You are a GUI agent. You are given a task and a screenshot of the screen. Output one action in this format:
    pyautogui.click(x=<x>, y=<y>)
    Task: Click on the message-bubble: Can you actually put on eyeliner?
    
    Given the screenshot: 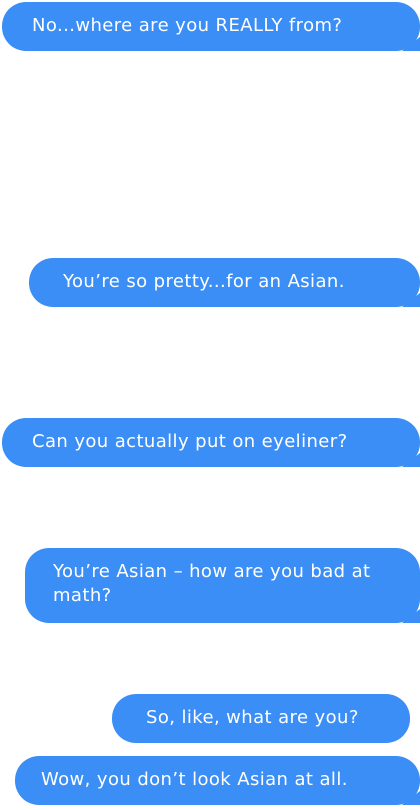 What is the action you would take?
    pyautogui.click(x=211, y=442)
    